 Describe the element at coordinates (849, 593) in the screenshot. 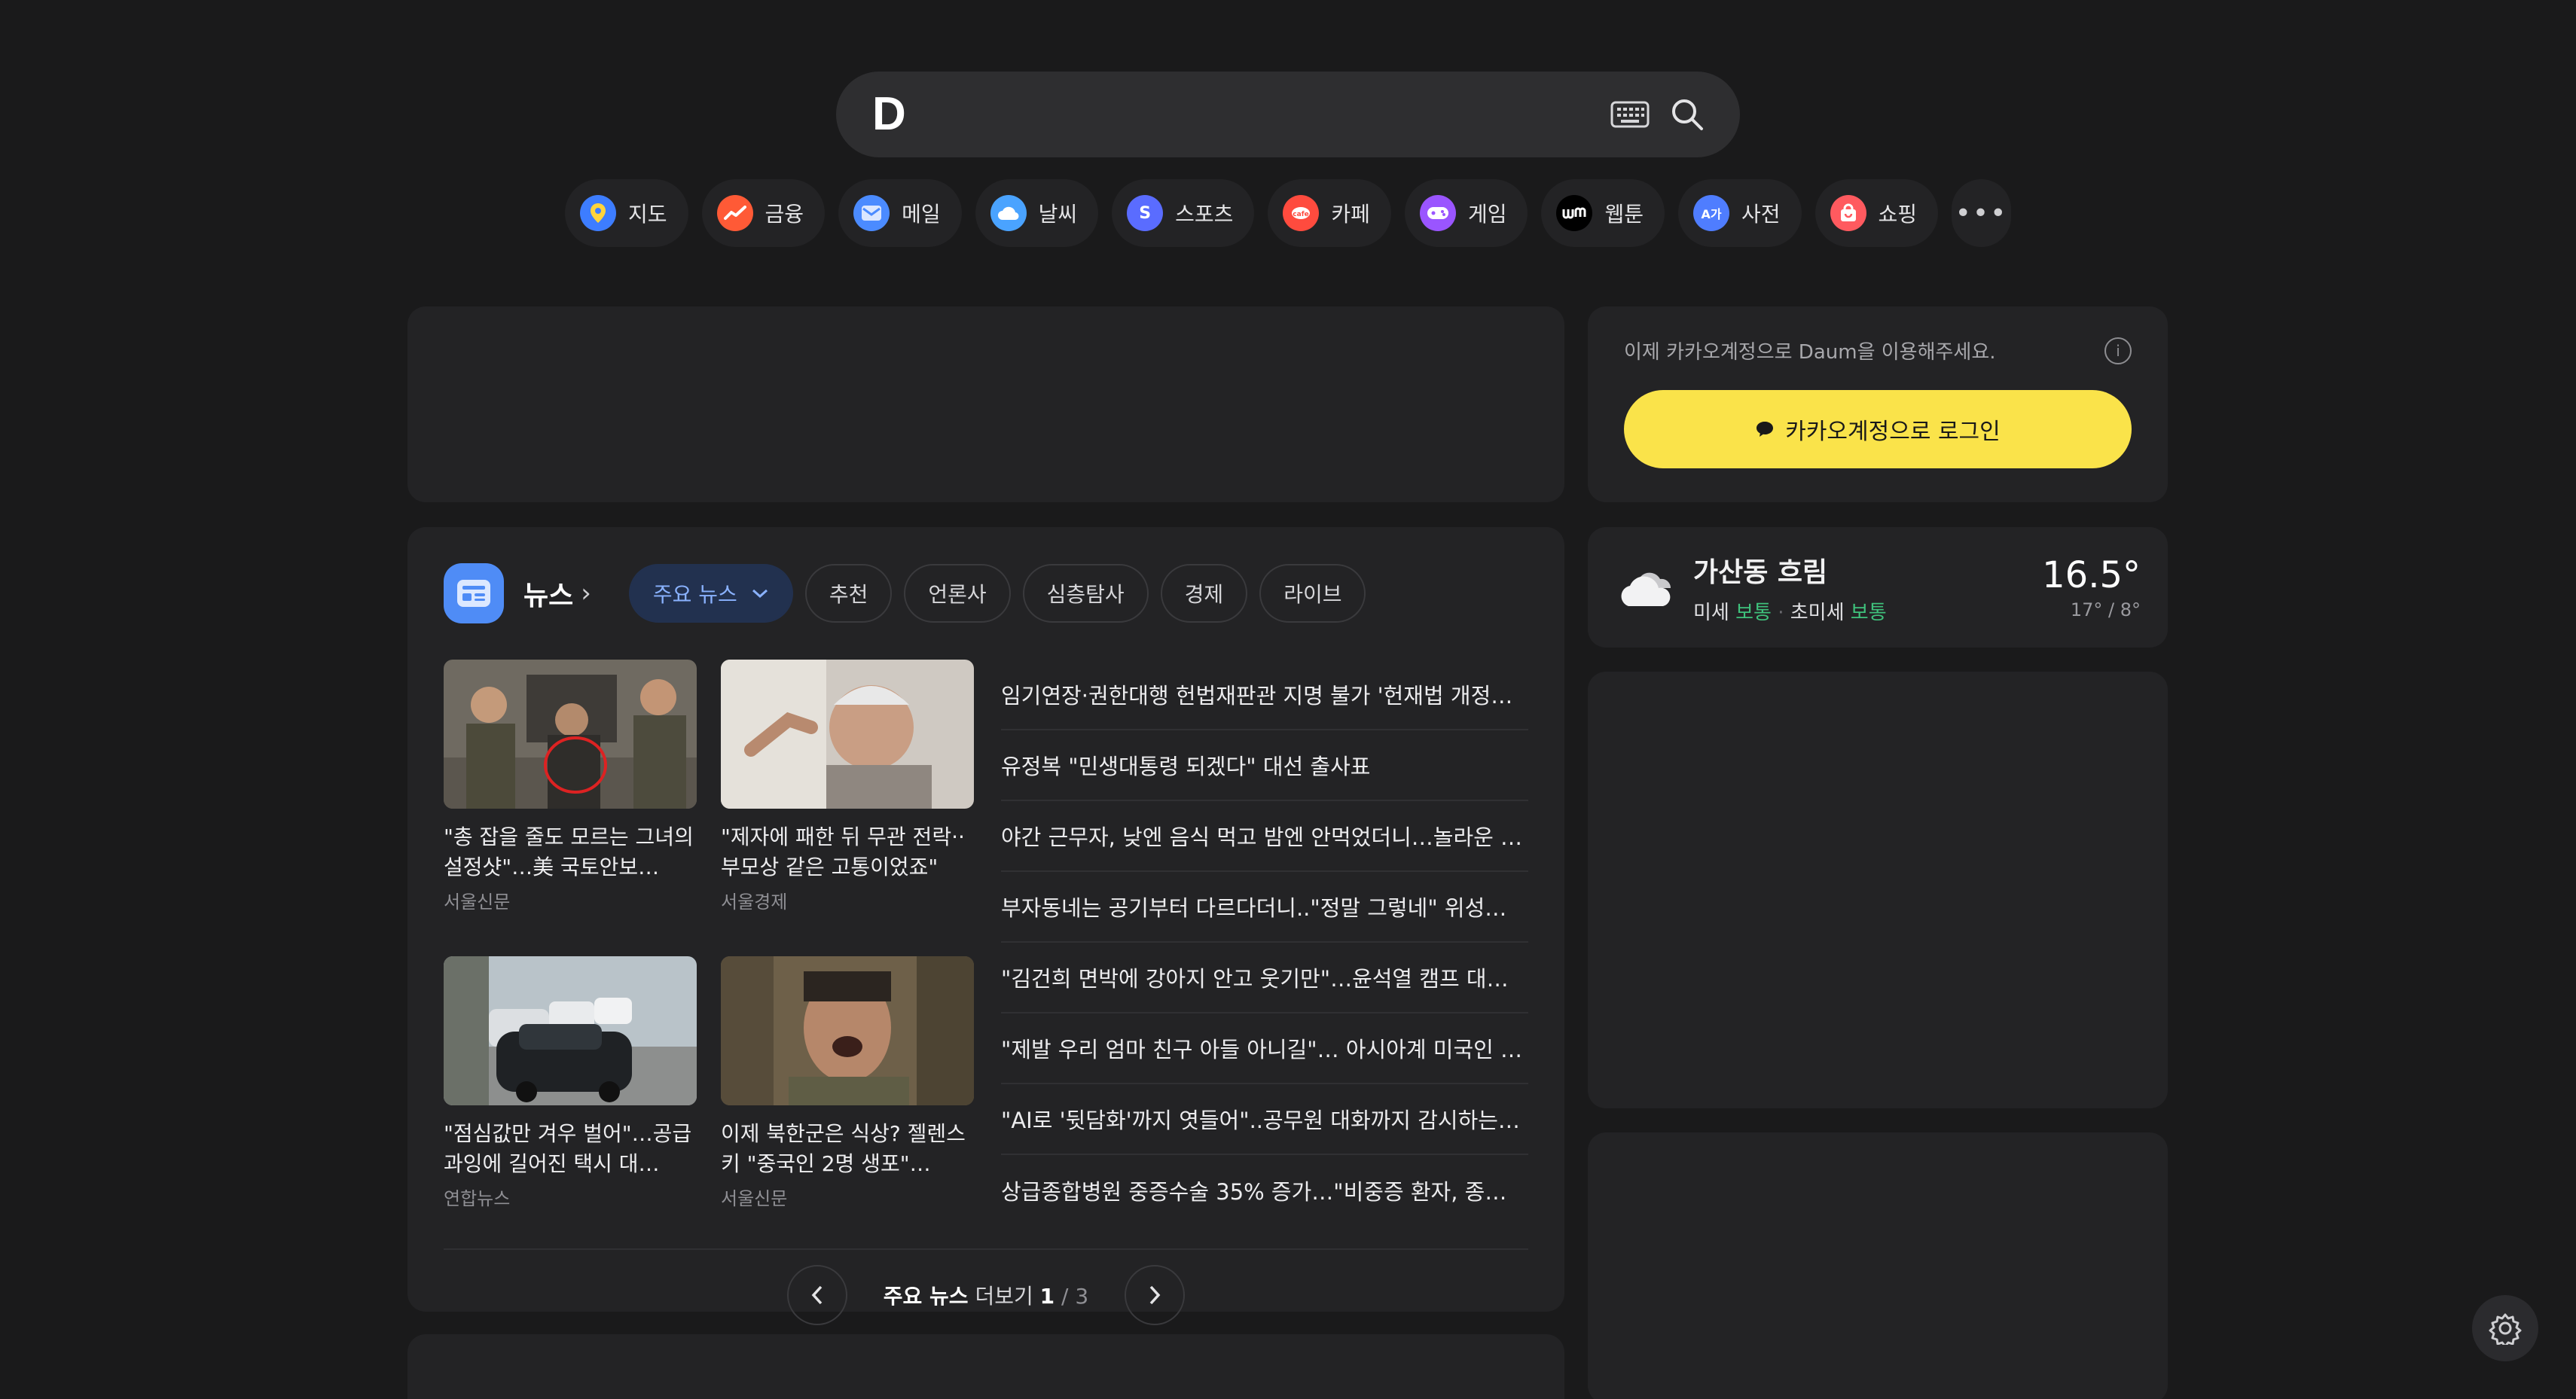

I see `tab-recommended: 추천` at that location.